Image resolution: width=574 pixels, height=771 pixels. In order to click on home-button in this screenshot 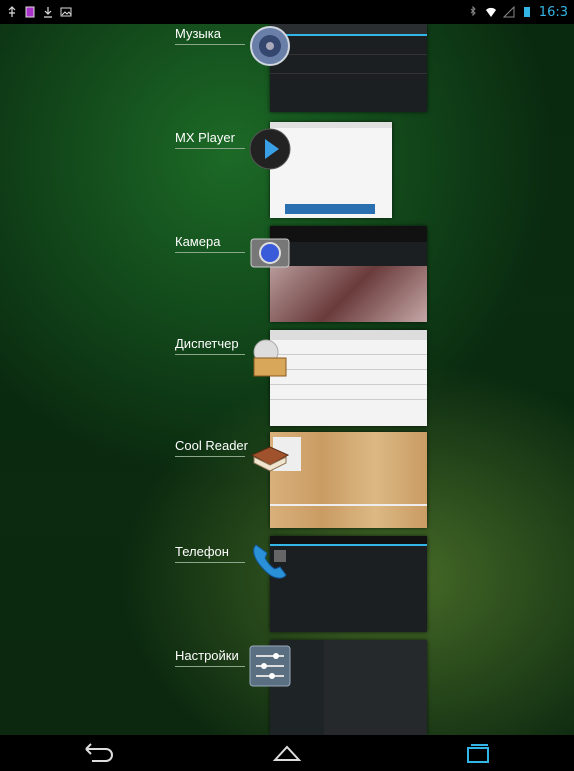, I will do `click(287, 753)`.